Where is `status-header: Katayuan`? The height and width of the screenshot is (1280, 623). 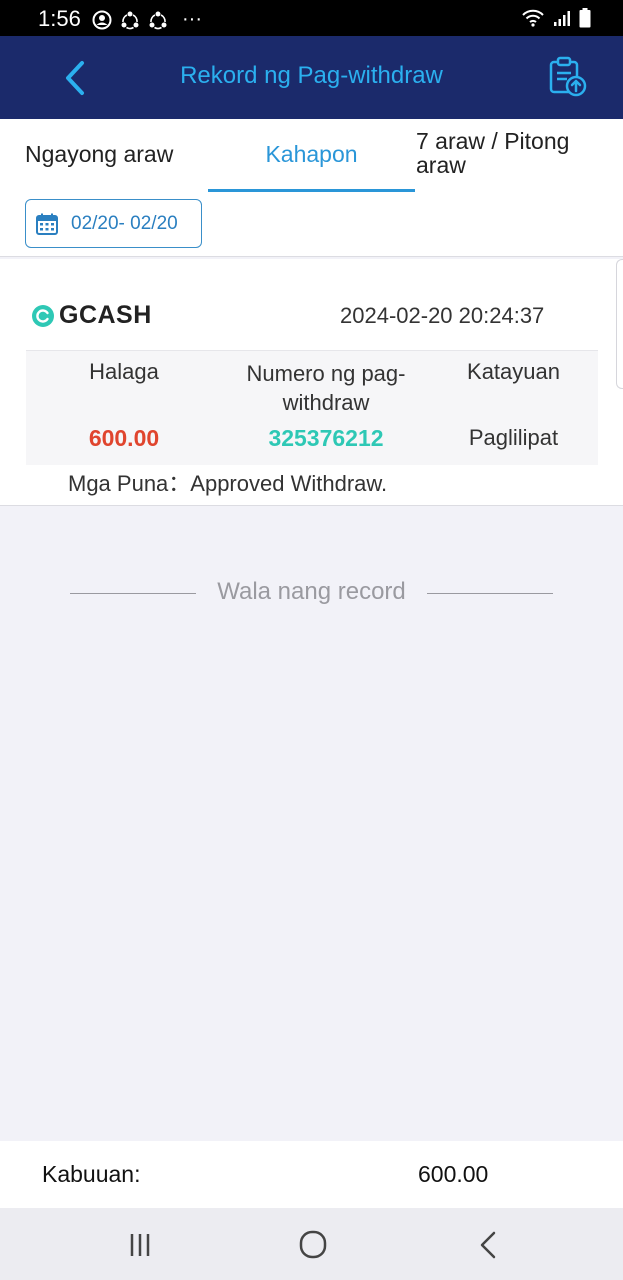
status-header: Katayuan is located at coordinates (513, 371).